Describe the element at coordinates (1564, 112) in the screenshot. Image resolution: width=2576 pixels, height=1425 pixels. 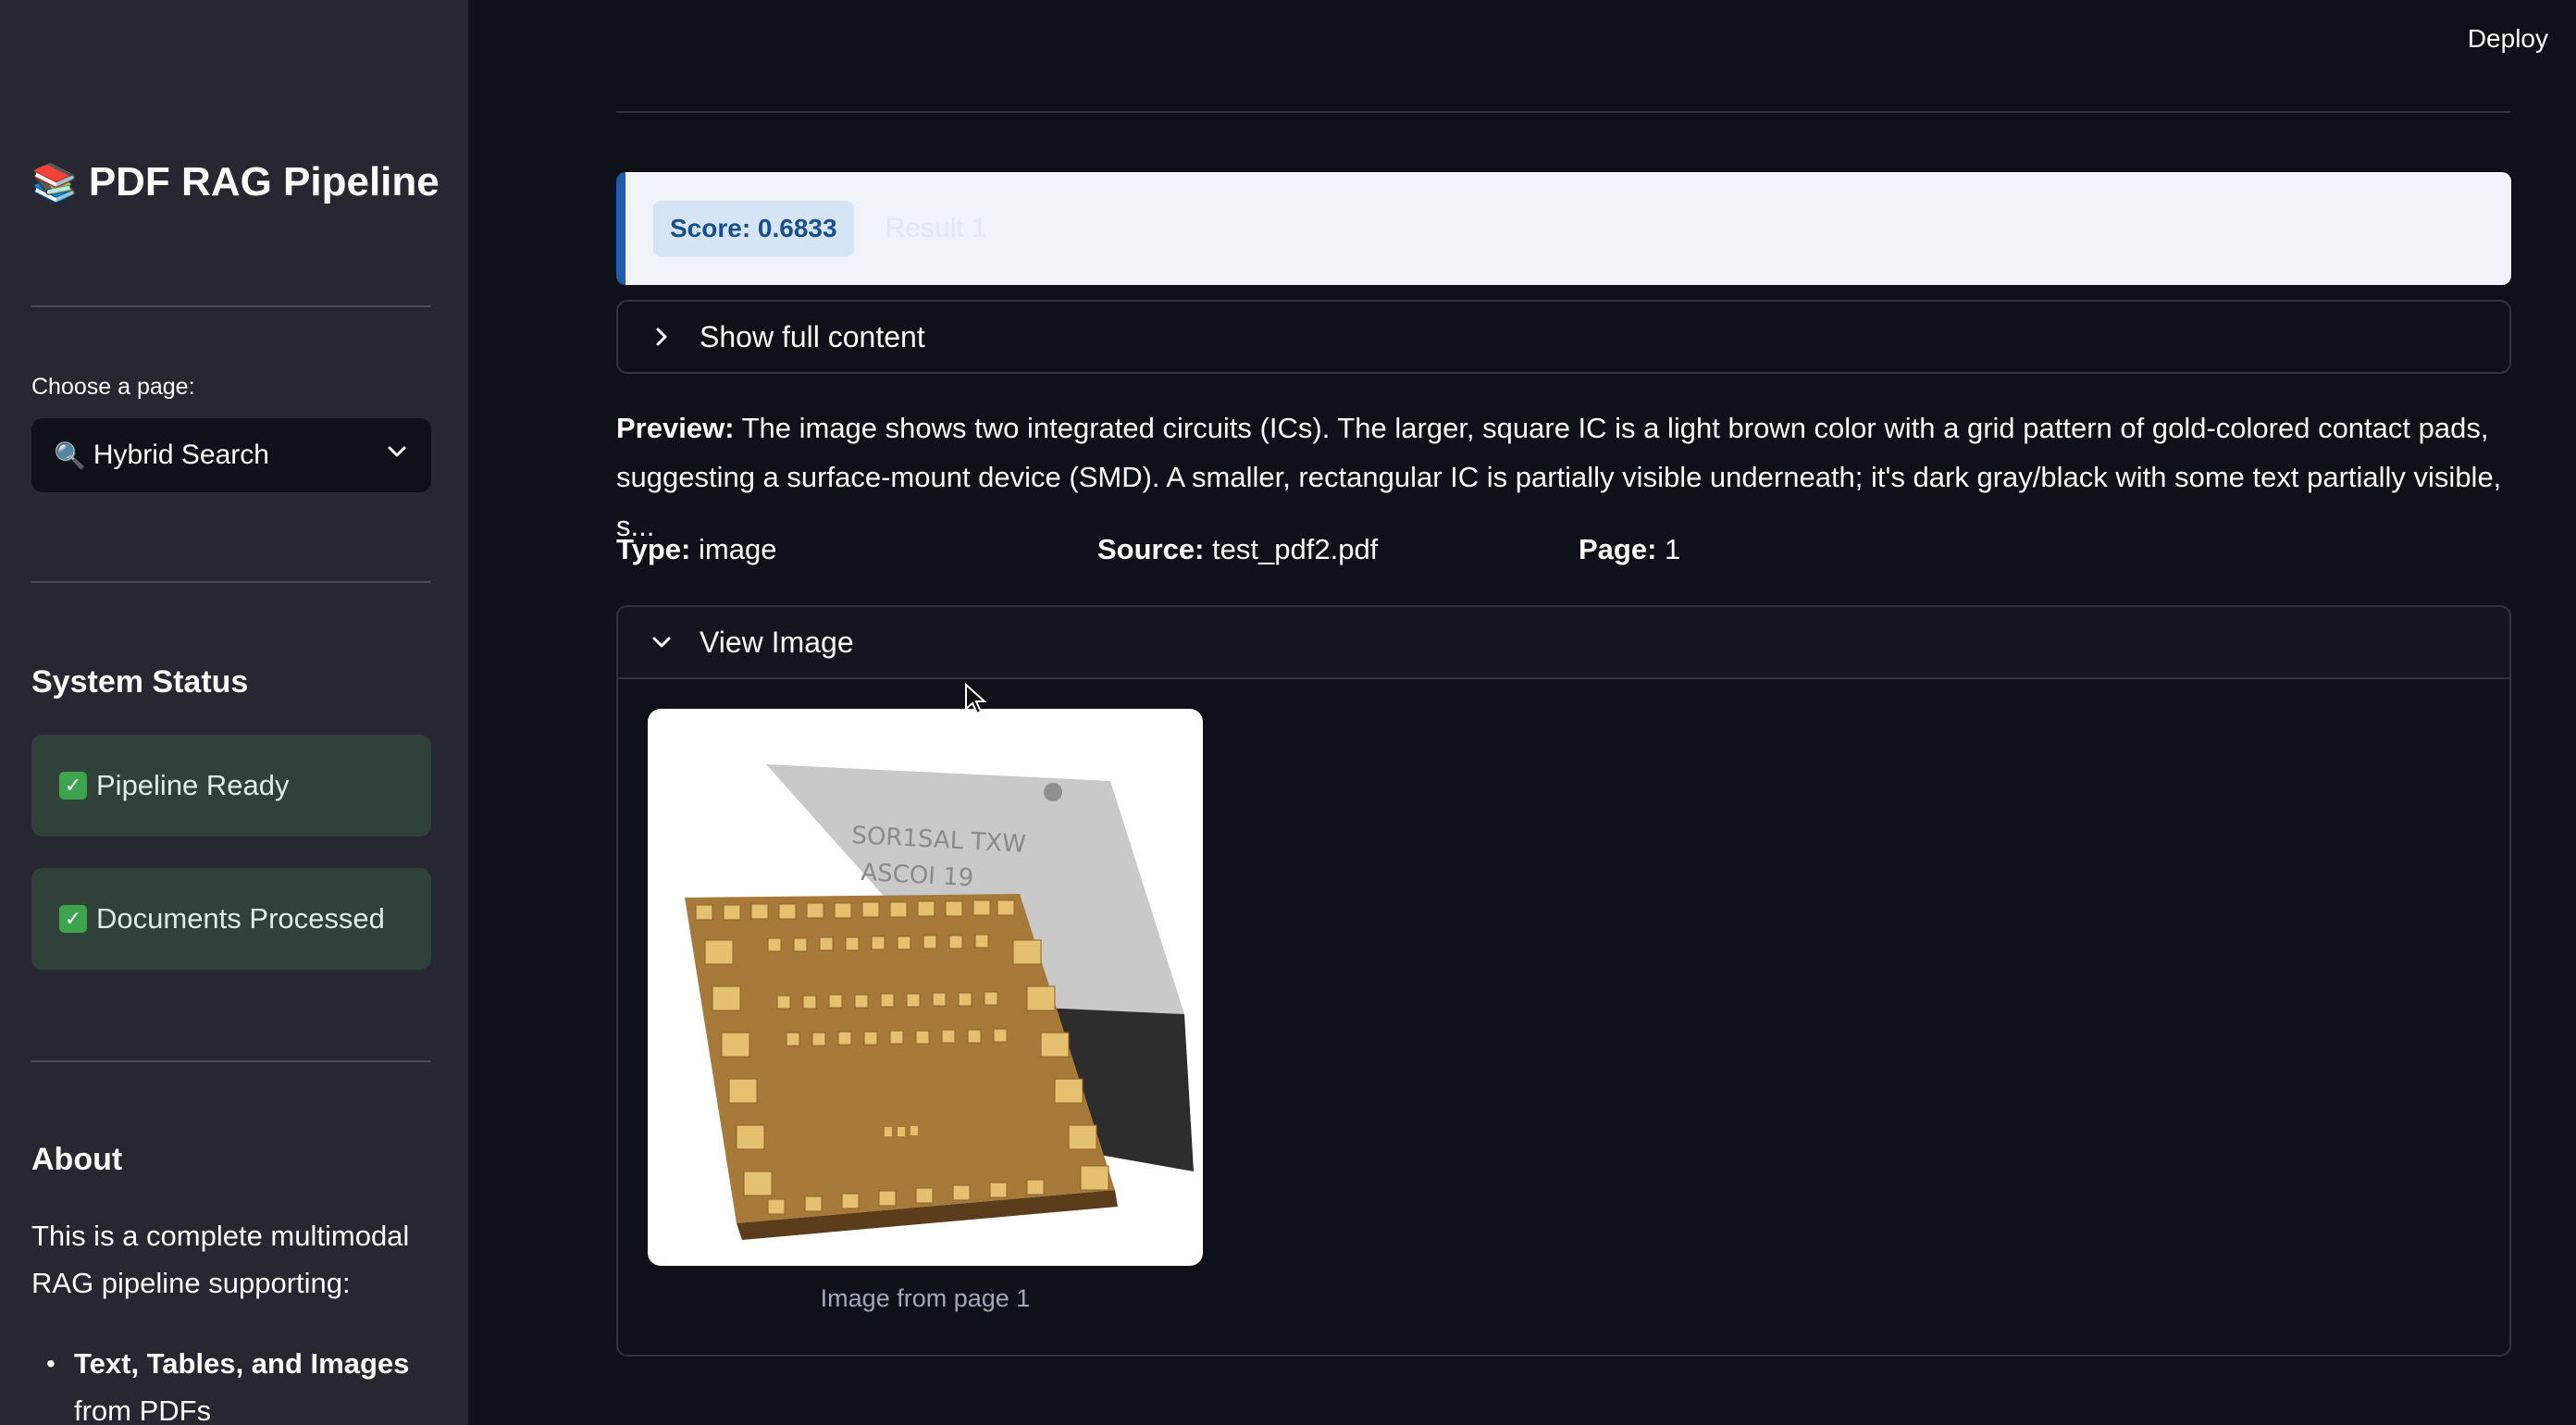
I see `main-divider` at that location.